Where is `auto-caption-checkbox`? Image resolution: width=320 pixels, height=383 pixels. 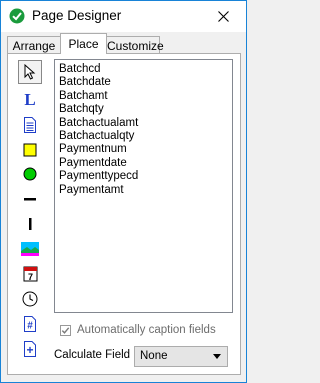
auto-caption-checkbox is located at coordinates (65, 330).